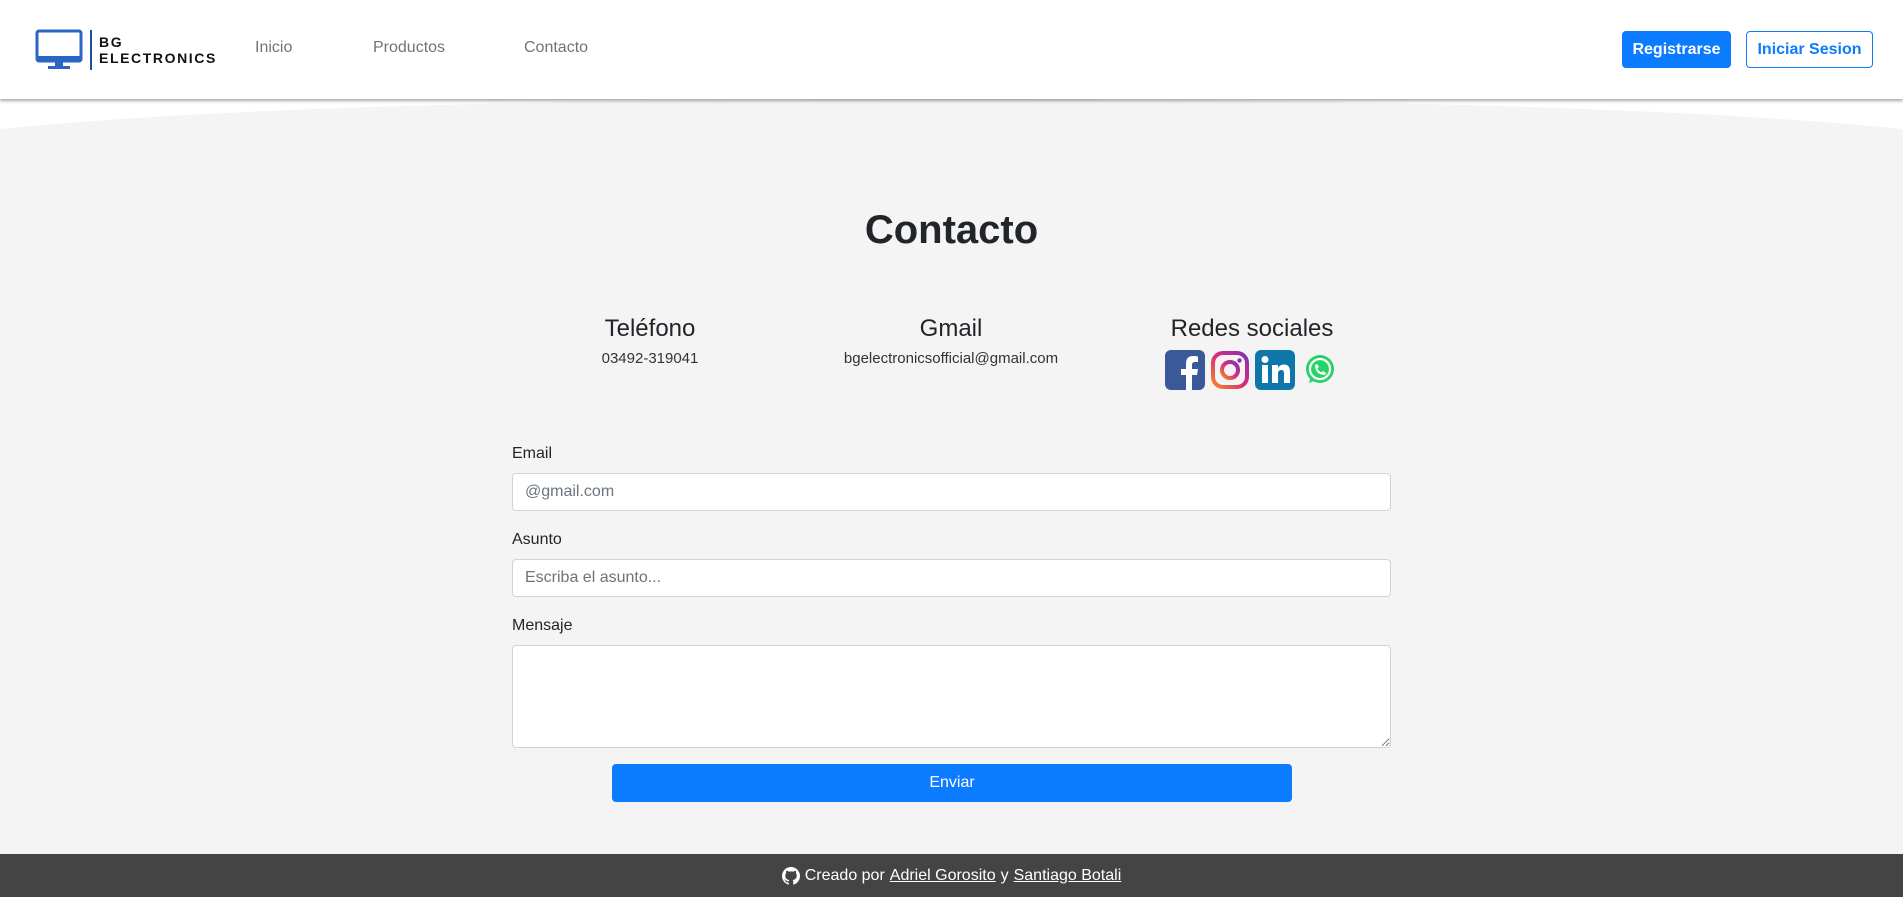 This screenshot has width=1903, height=897. What do you see at coordinates (1252, 328) in the screenshot?
I see `social-heading: Redes sociales` at bounding box center [1252, 328].